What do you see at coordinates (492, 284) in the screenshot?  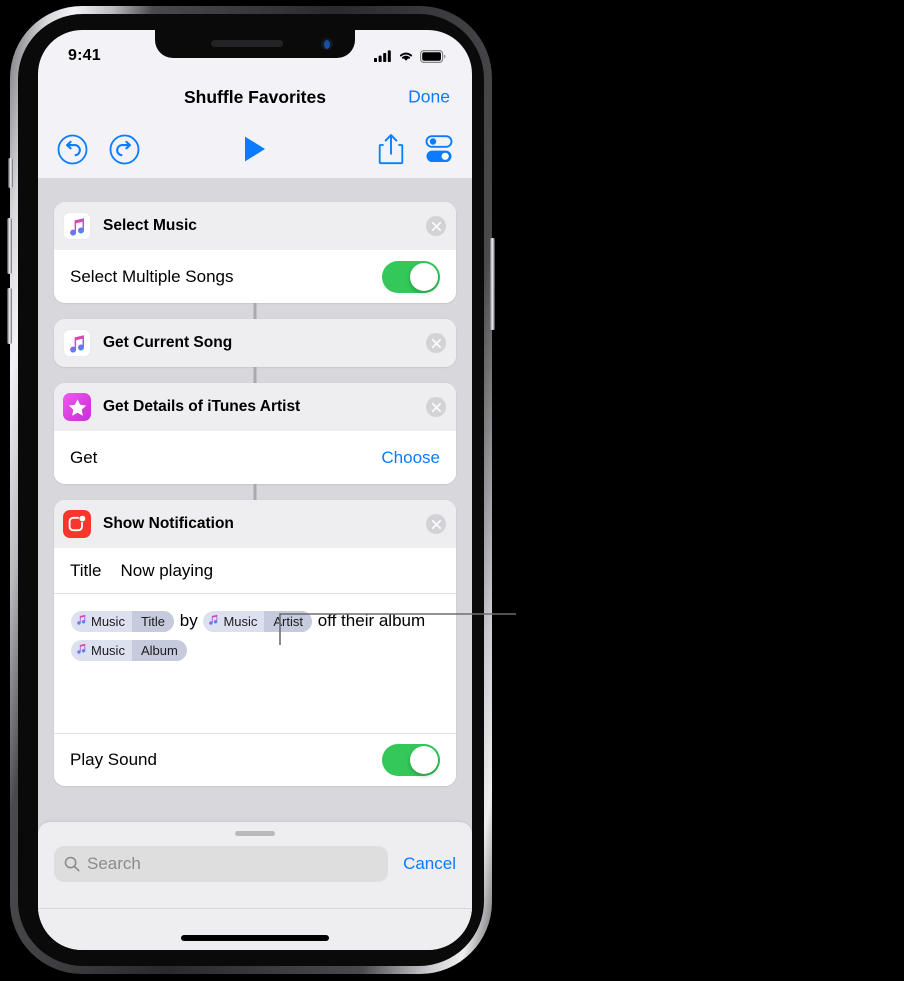 I see `power-button` at bounding box center [492, 284].